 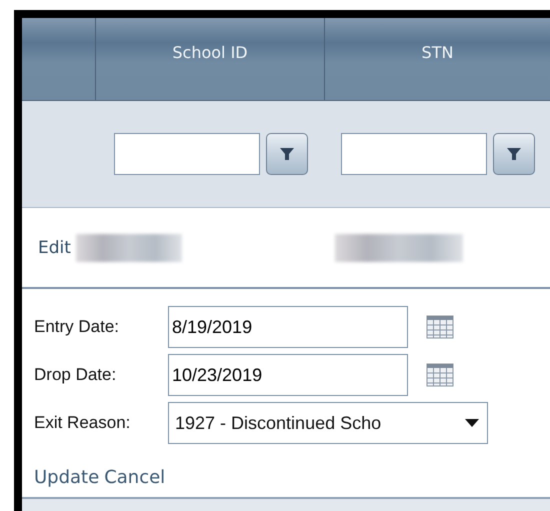 I want to click on field-label: Entry Date:, so click(x=77, y=327).